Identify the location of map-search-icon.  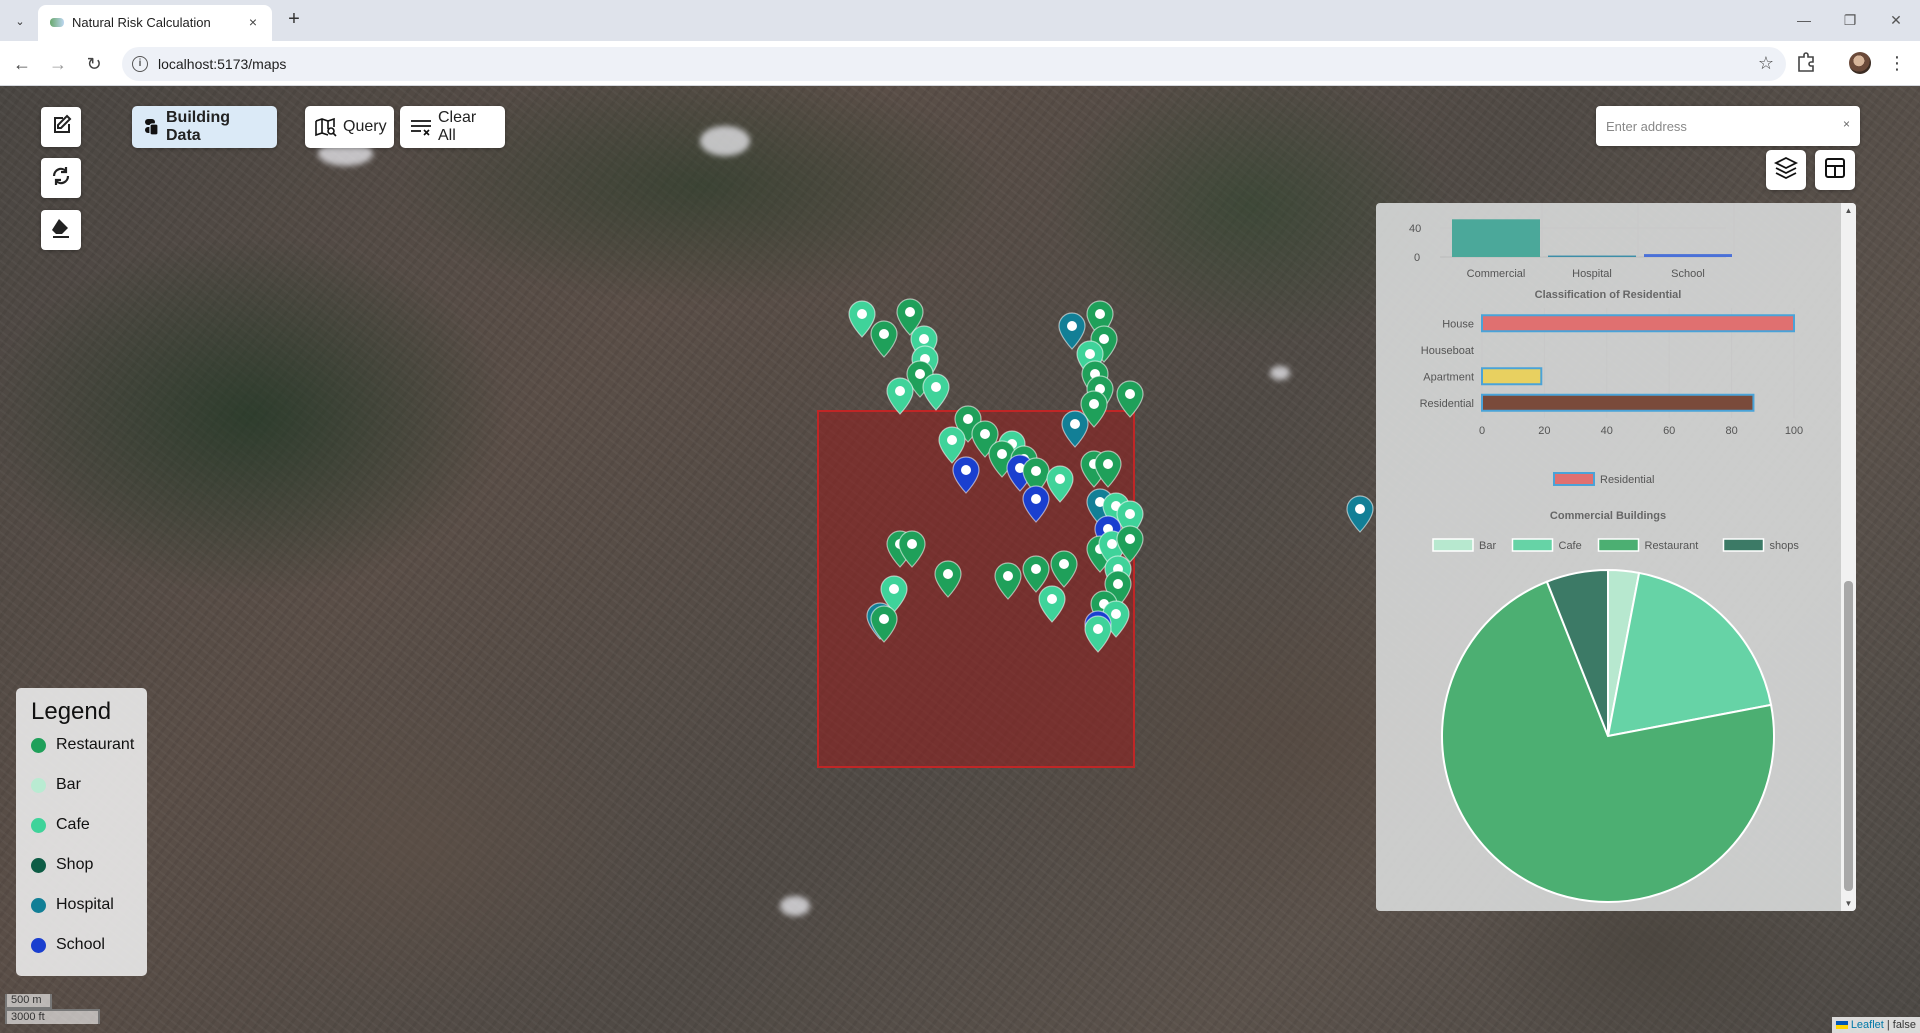
(326, 127).